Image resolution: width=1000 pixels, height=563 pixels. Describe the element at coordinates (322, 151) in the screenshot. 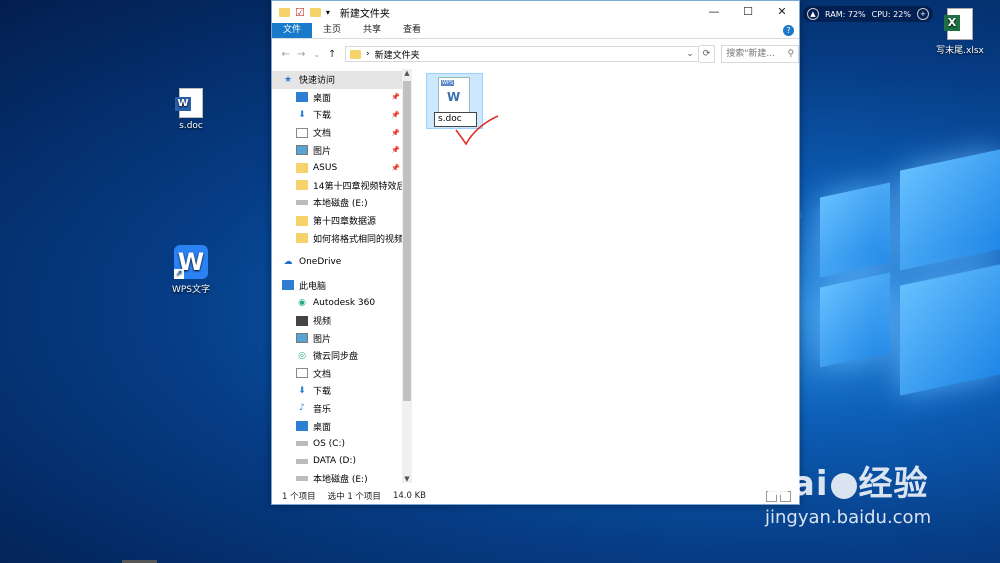

I see `nav-label: 图片` at that location.